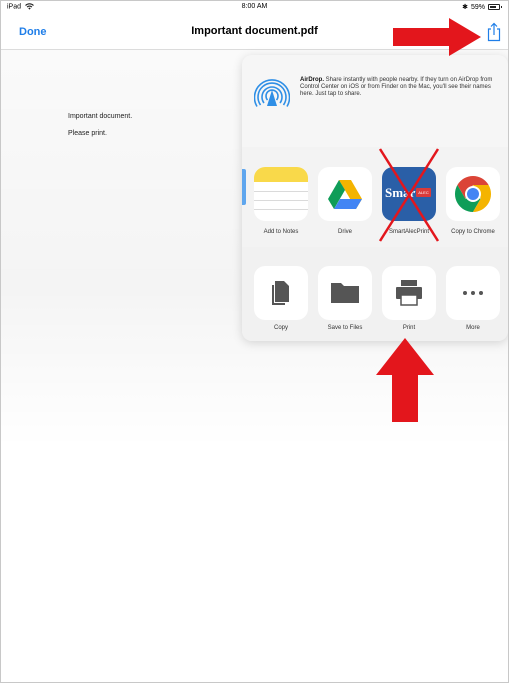 Image resolution: width=509 pixels, height=683 pixels. I want to click on copy-button, so click(281, 293).